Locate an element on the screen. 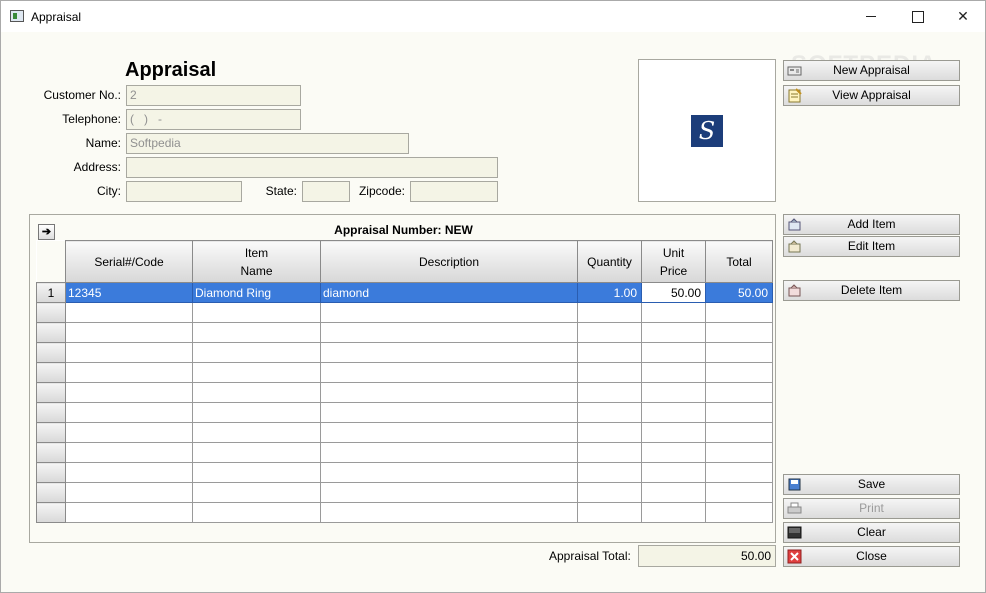  name-field: Softpedia is located at coordinates (267, 143).